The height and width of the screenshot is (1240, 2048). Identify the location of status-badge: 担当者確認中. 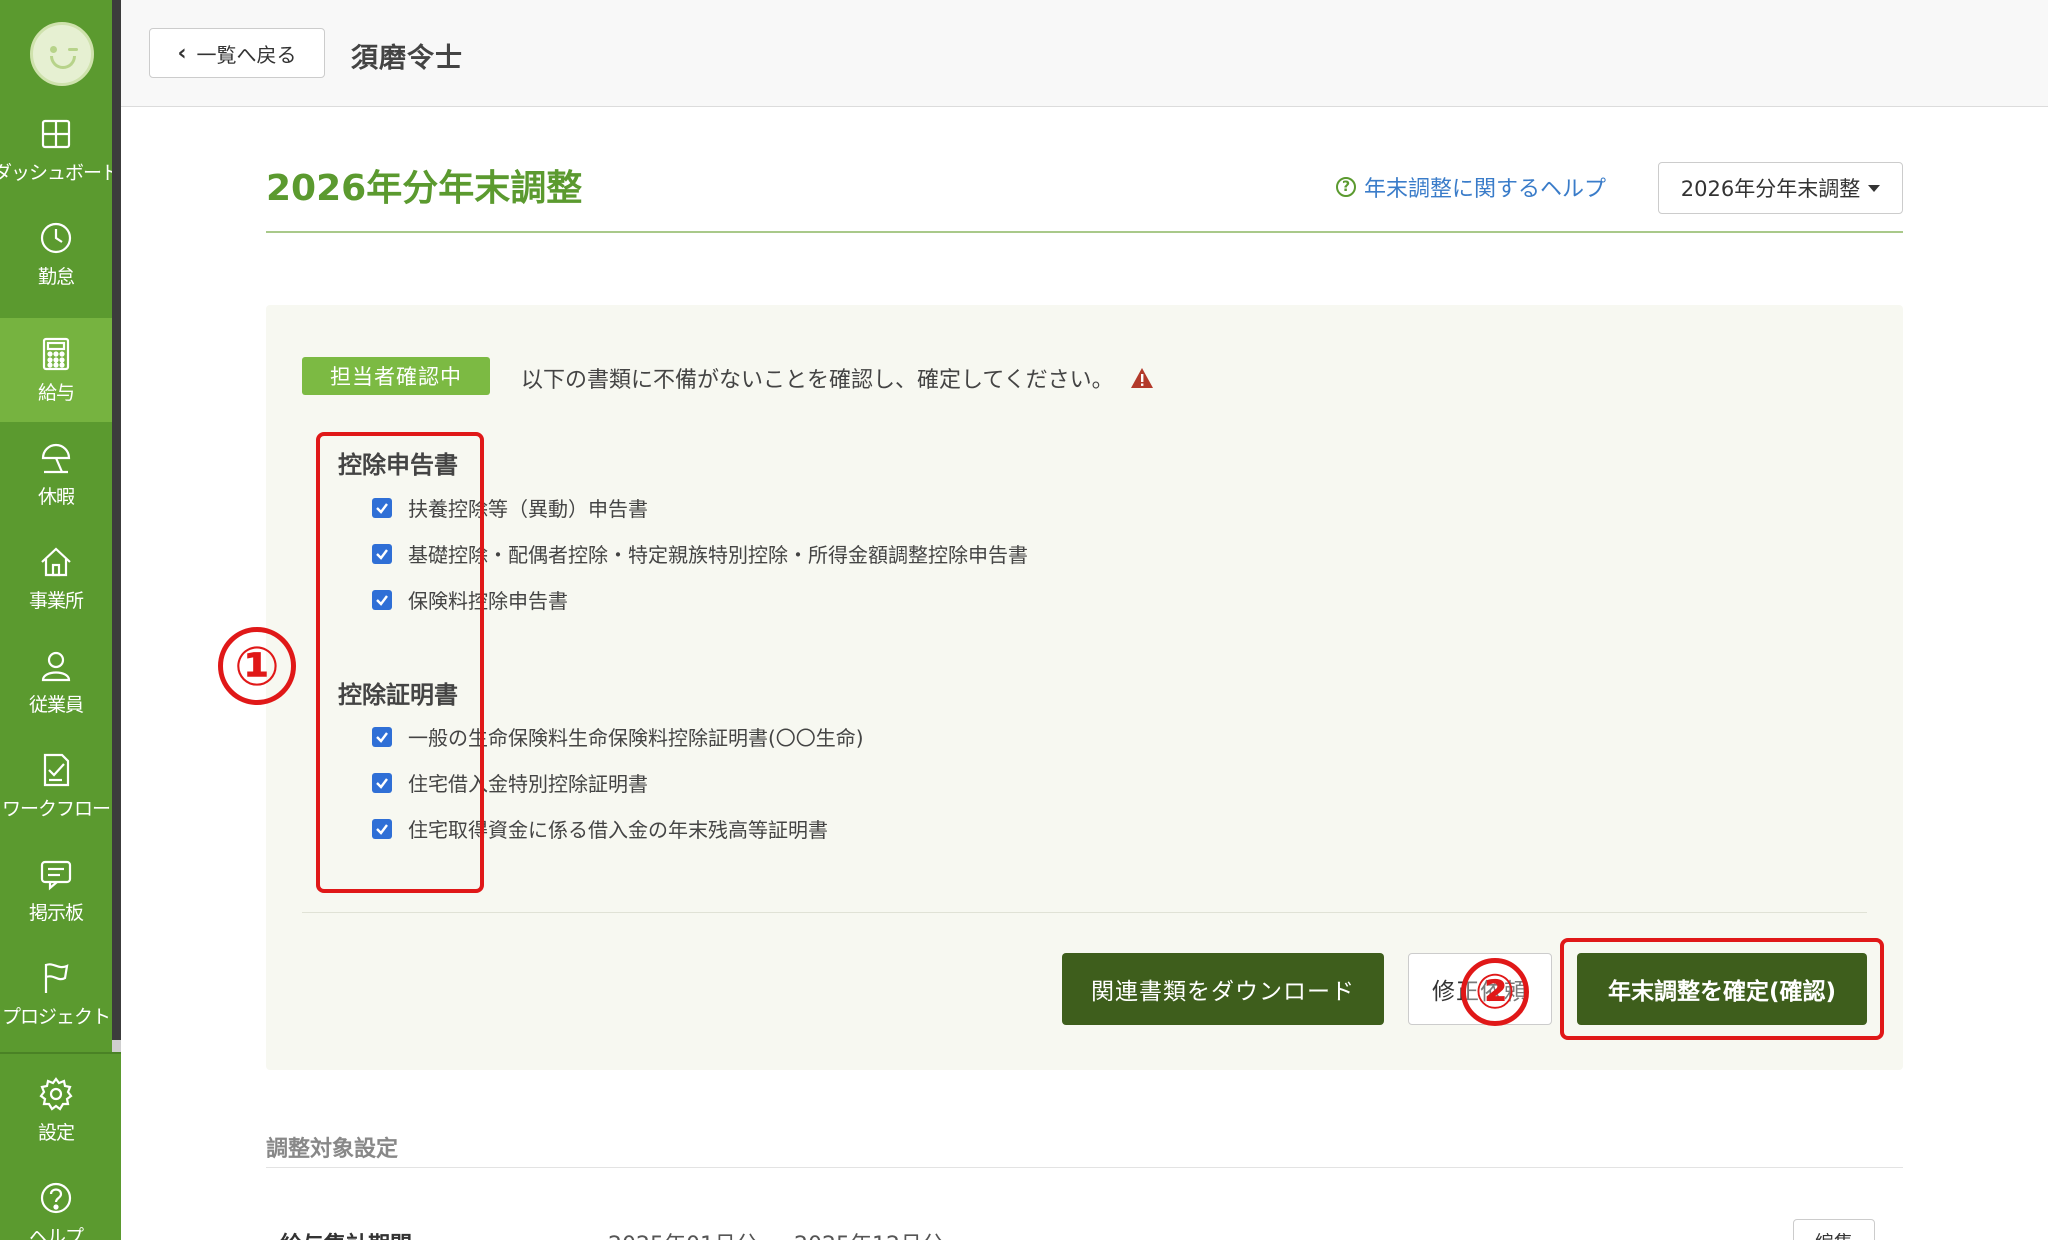
(396, 376).